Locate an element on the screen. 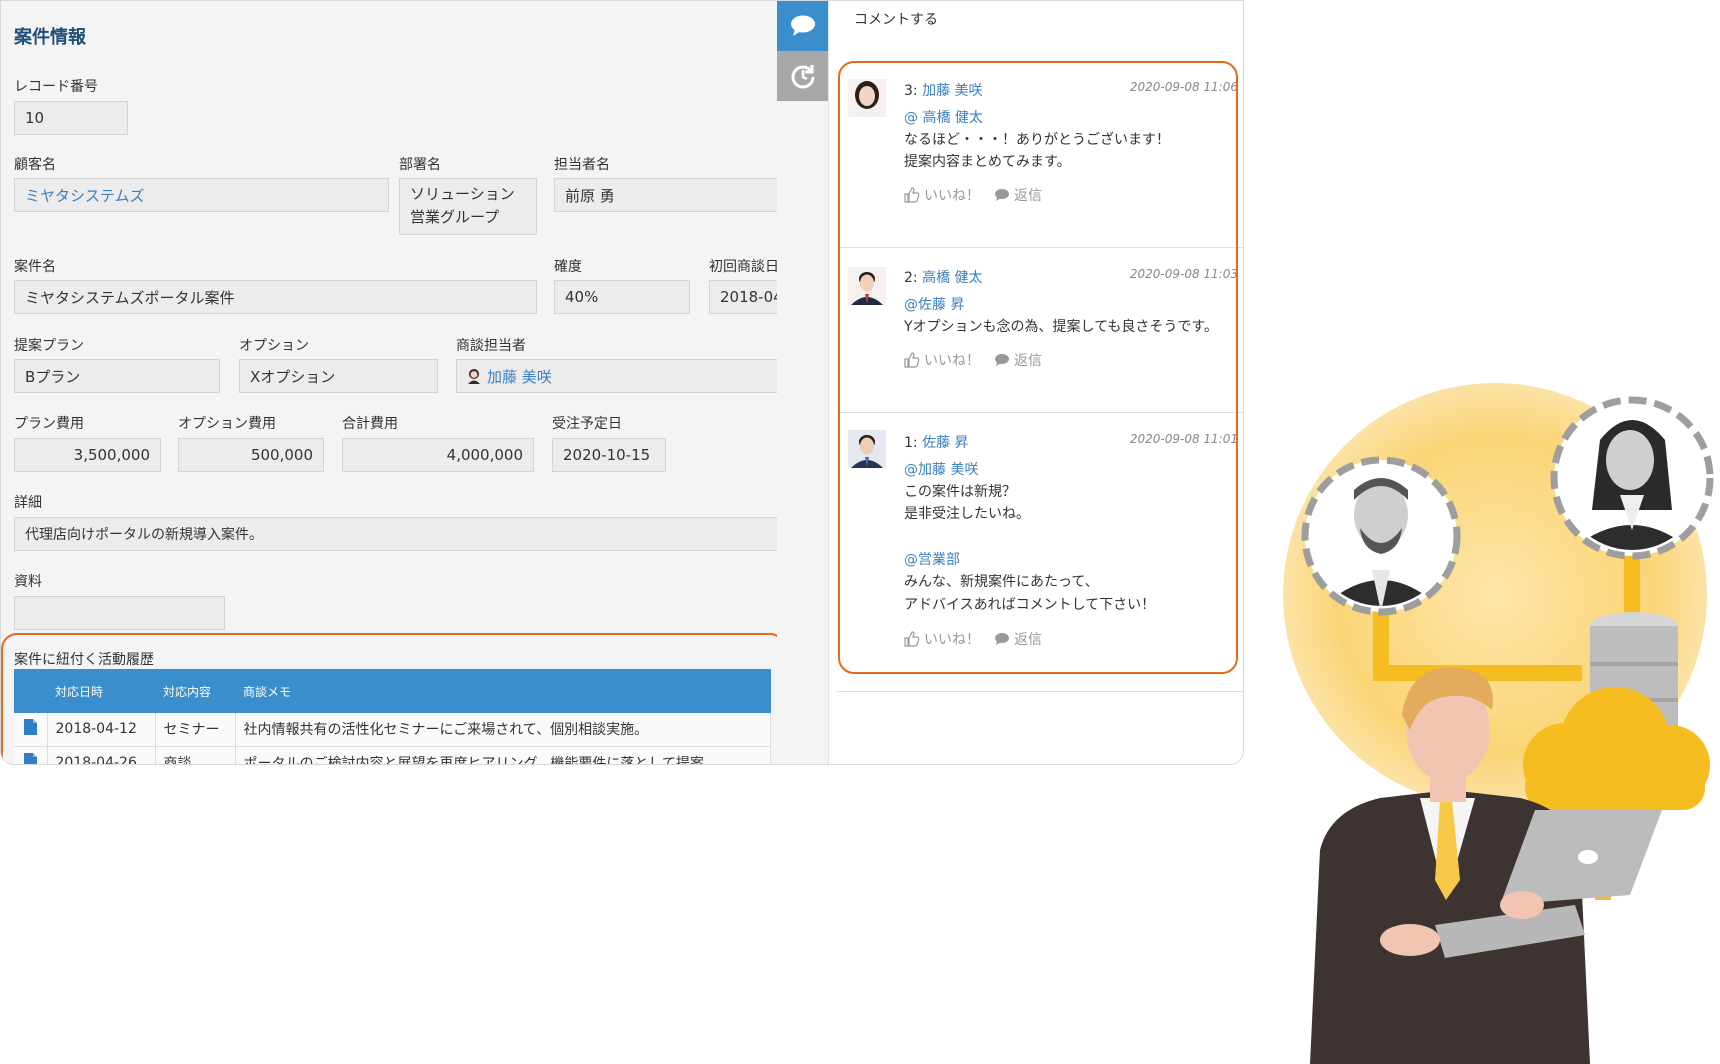  side-toolbar is located at coordinates (802, 382).